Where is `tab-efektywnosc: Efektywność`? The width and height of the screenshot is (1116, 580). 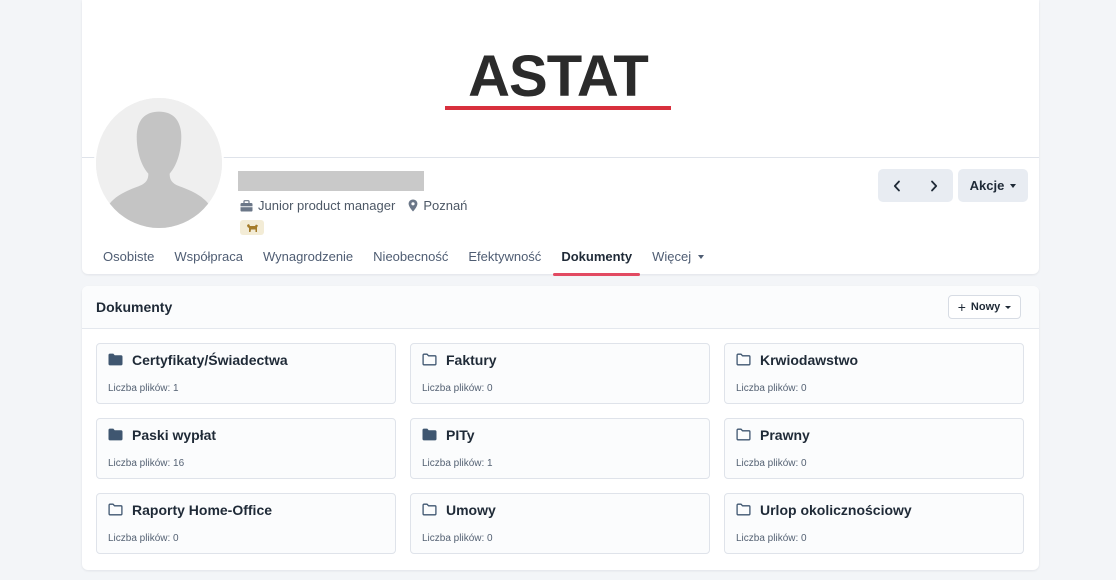 tab-efektywnosc: Efektywność is located at coordinates (504, 257).